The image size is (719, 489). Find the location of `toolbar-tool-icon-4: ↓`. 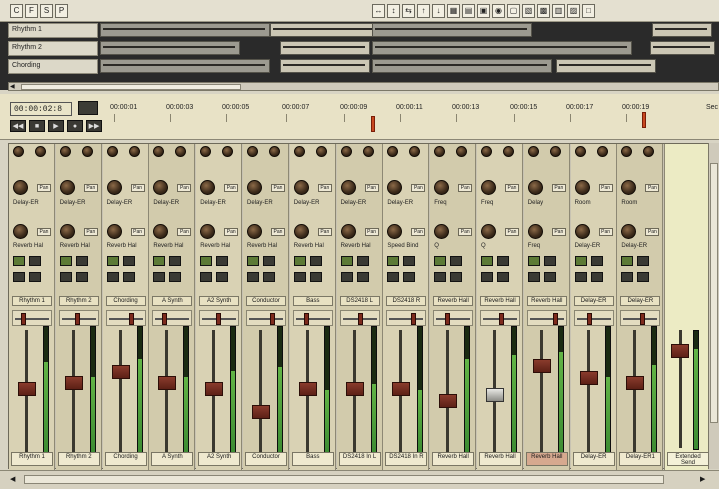

toolbar-tool-icon-4: ↓ is located at coordinates (438, 10).